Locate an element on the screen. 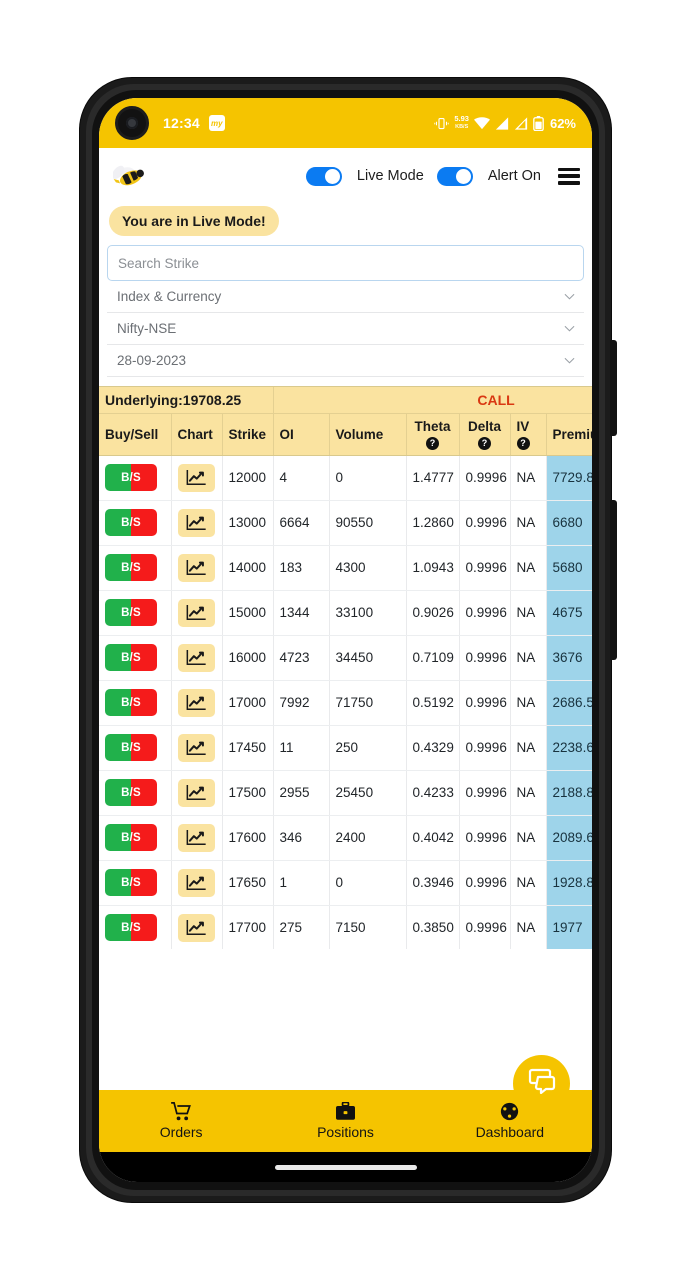  cell-oi: 346 is located at coordinates (301, 838).